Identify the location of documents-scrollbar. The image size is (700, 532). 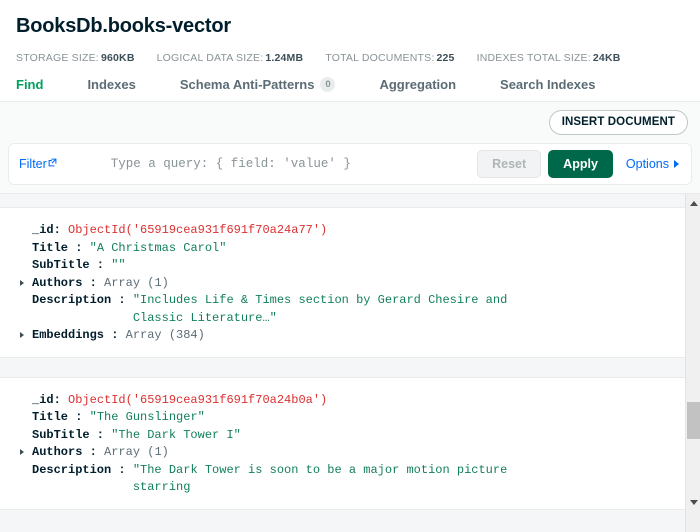
(692, 363).